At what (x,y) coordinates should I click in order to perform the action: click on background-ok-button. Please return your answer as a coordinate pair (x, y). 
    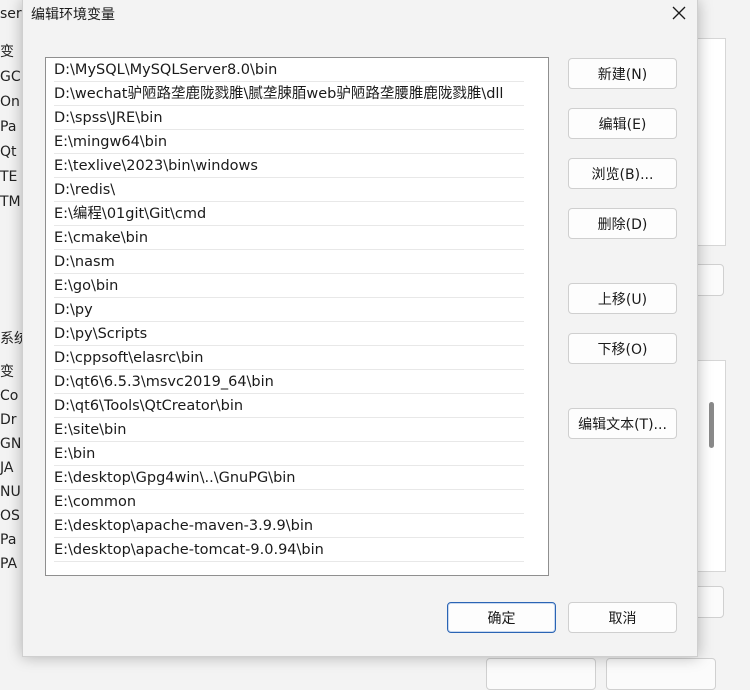
    Looking at the image, I should click on (541, 674).